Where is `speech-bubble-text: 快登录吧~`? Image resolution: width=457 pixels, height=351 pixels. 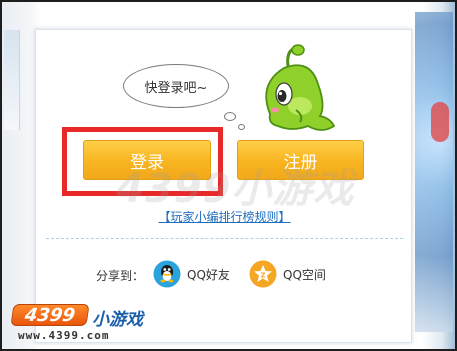 speech-bubble-text: 快登录吧~ is located at coordinates (176, 88).